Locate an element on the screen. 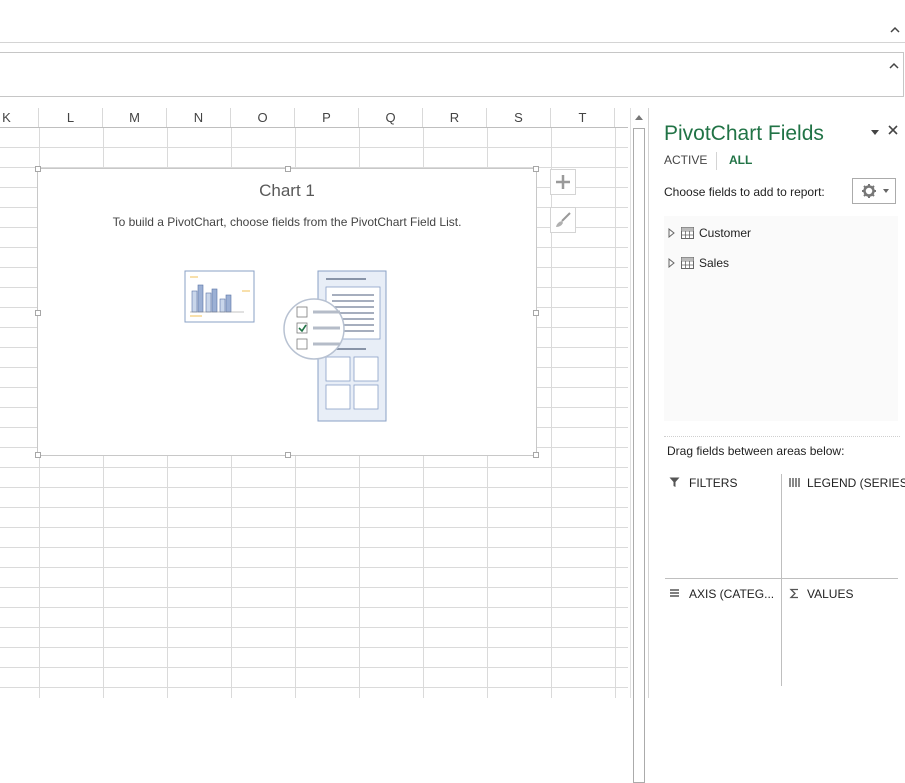  pane-title: PivotChart Fields is located at coordinates (744, 133).